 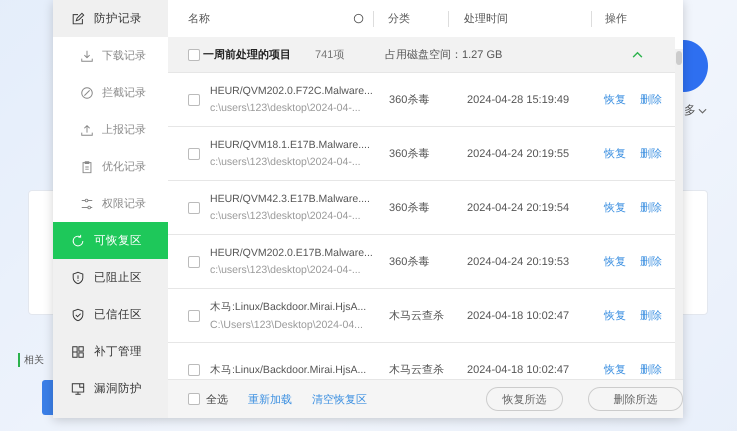 What do you see at coordinates (217, 399) in the screenshot?
I see `select-all-label: 全选` at bounding box center [217, 399].